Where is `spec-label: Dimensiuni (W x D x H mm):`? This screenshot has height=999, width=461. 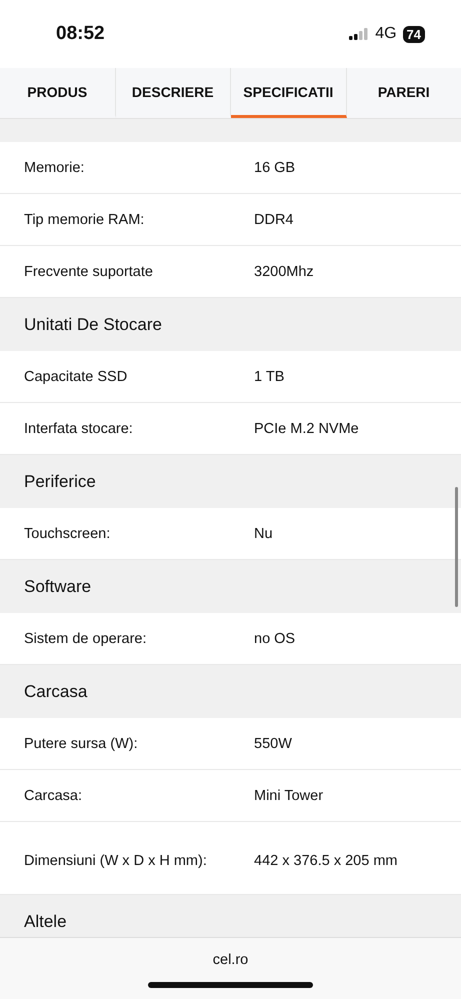
spec-label: Dimensiuni (W x D x H mm): is located at coordinates (116, 861).